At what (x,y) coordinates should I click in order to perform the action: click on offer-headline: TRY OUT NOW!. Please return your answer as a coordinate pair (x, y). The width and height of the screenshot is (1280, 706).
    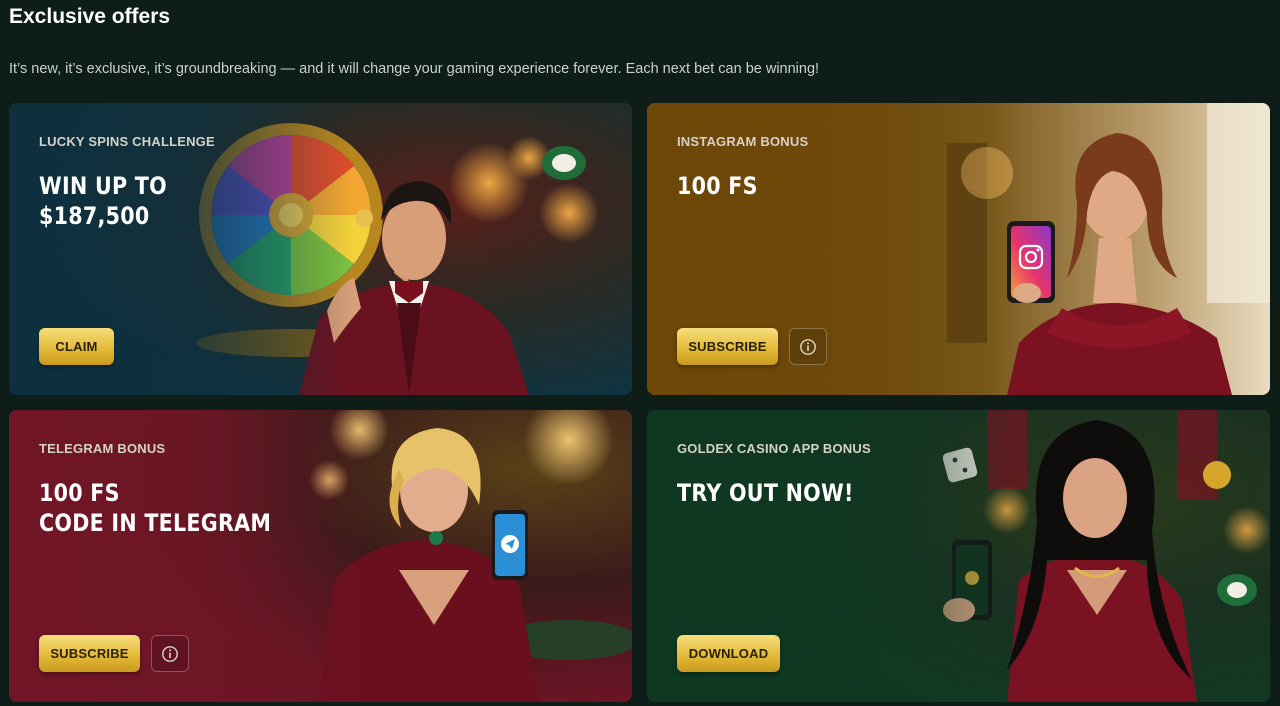
    Looking at the image, I should click on (765, 493).